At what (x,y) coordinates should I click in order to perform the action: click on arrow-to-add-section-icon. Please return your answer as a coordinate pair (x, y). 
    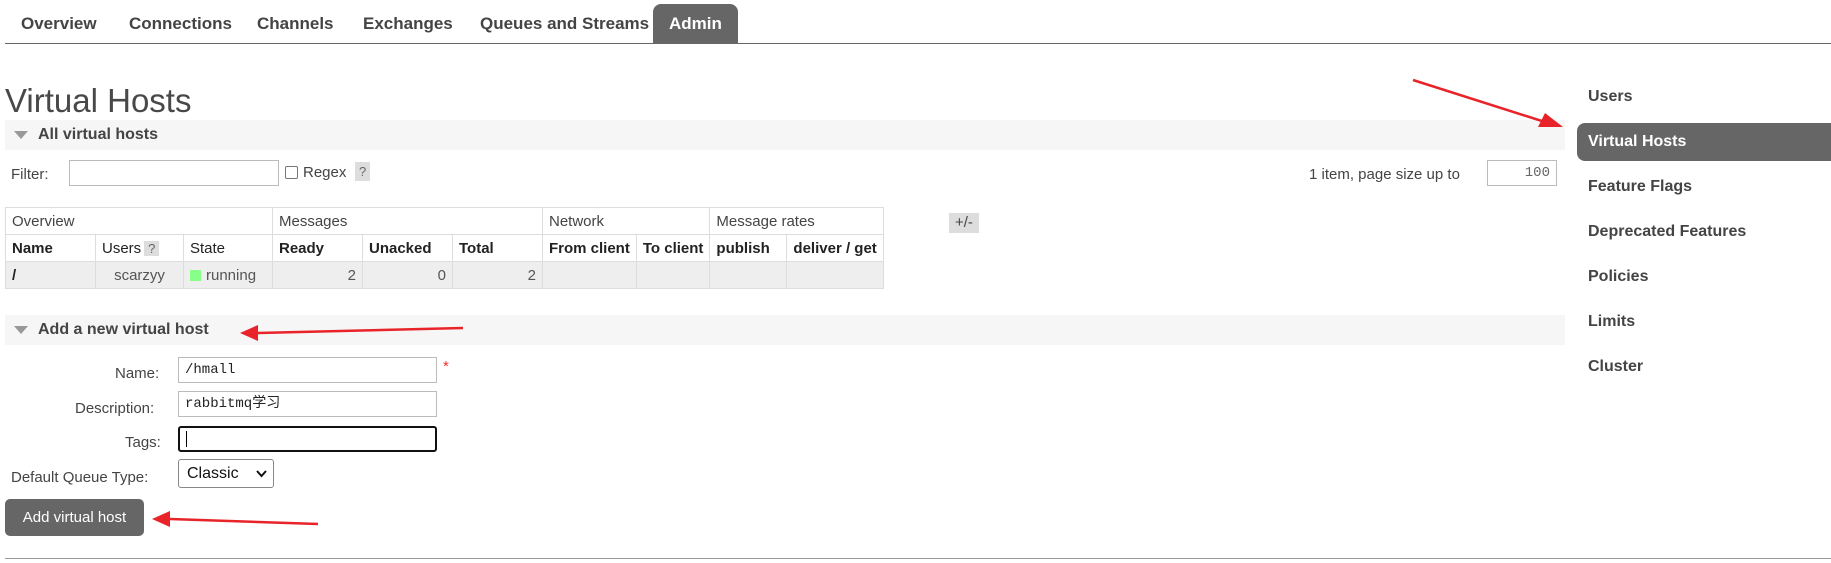
    Looking at the image, I should click on (352, 333).